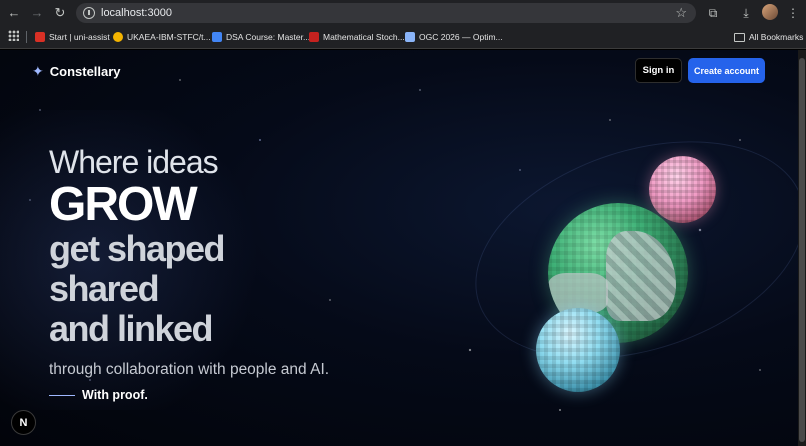 Image resolution: width=806 pixels, height=446 pixels. I want to click on bookmark-item: Start | uni-assist, so click(72, 37).